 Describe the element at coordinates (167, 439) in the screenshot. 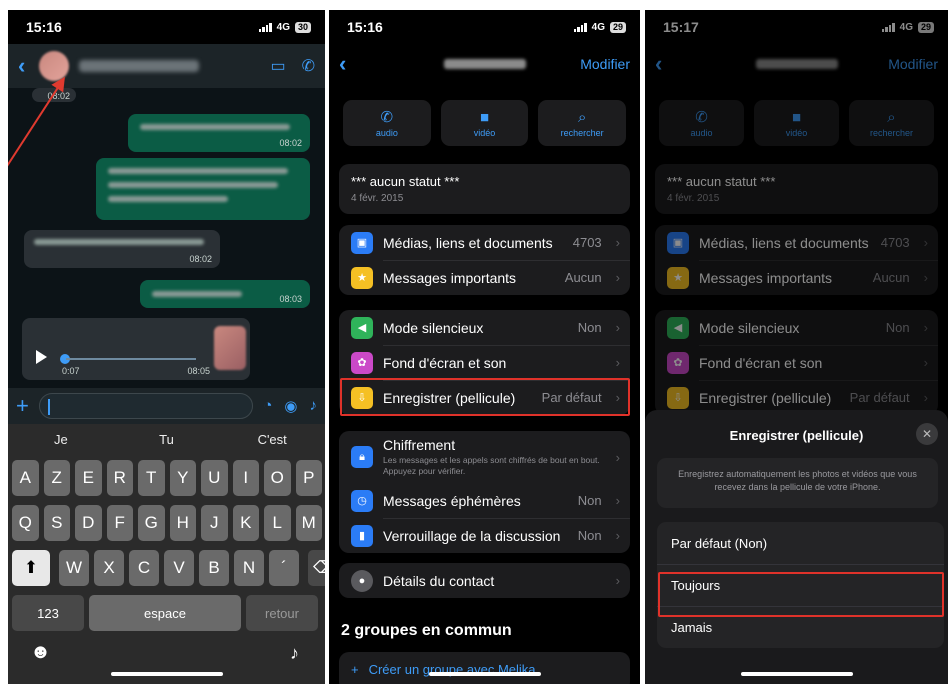

I see `suggestion: Tu` at that location.